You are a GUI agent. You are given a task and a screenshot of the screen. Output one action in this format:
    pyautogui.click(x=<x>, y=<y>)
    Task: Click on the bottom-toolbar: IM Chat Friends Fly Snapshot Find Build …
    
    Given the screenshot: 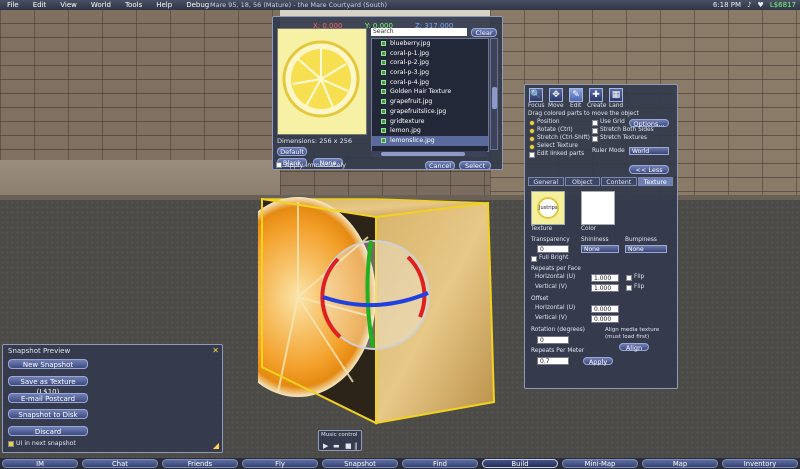 What is the action you would take?
    pyautogui.click(x=400, y=463)
    